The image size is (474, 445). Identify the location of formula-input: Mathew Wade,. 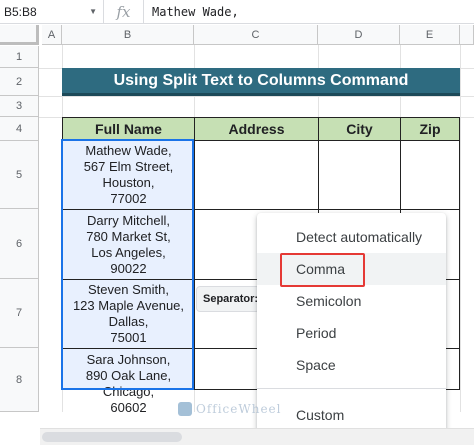
(191, 12).